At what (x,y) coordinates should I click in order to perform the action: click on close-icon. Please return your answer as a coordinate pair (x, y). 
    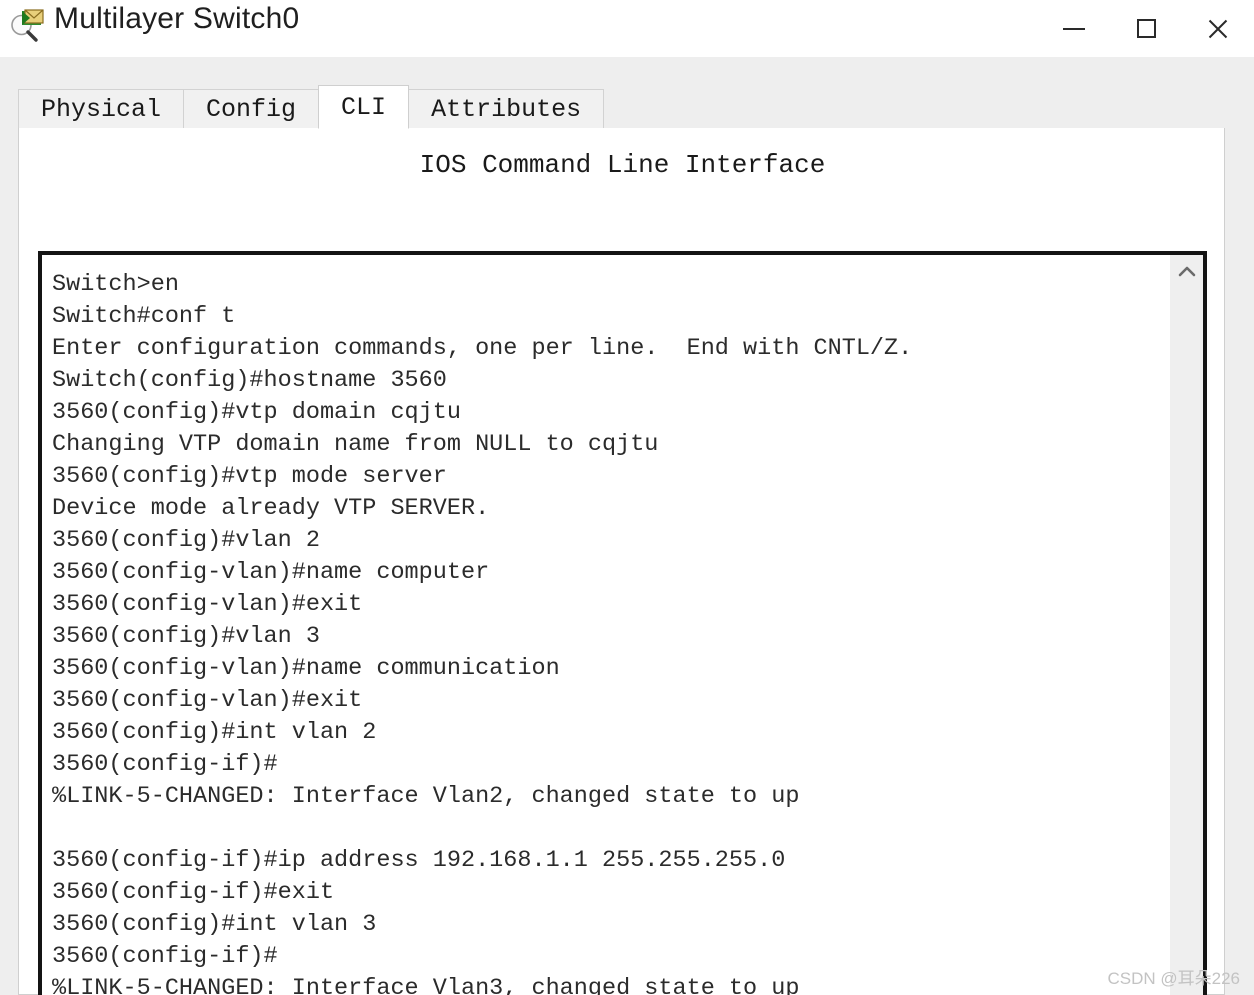
    Looking at the image, I should click on (1218, 29).